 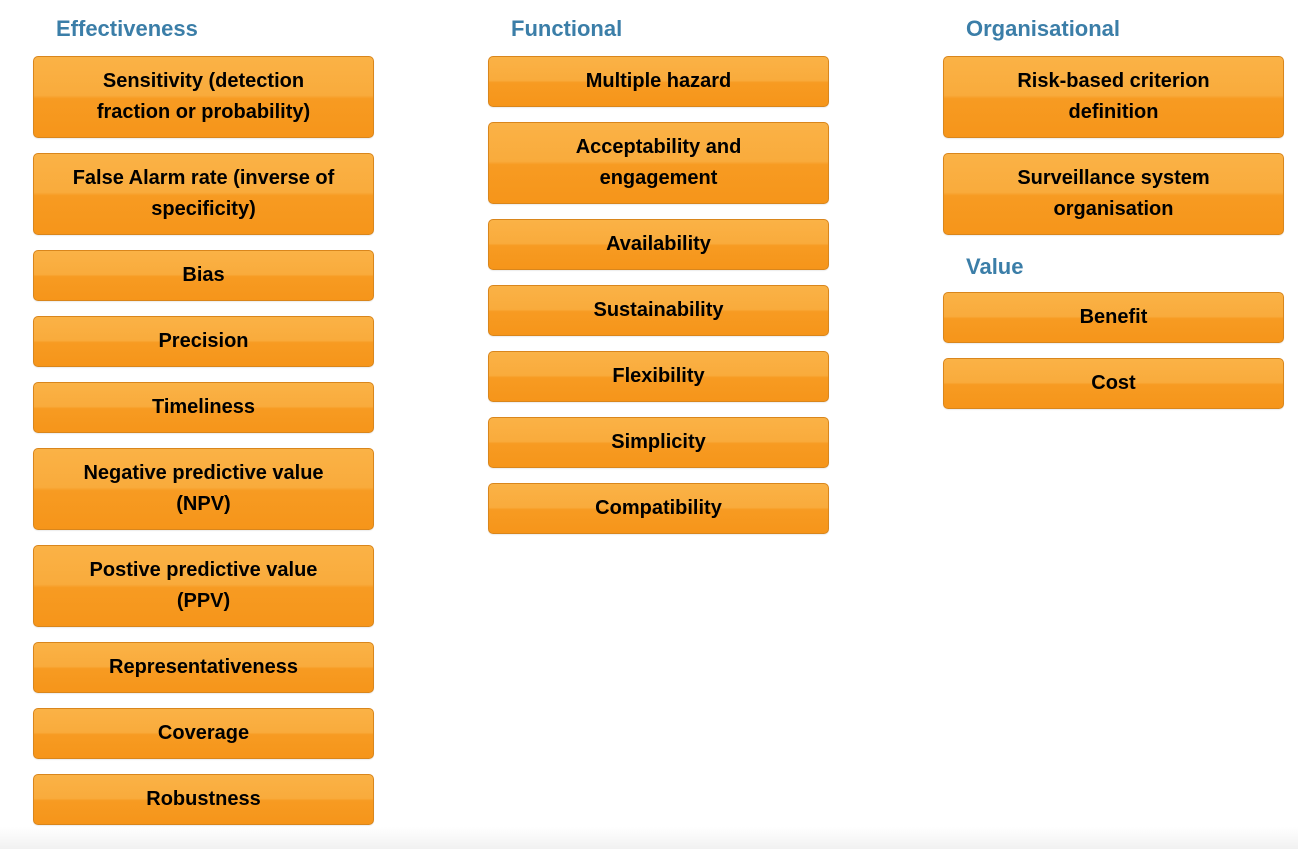 I want to click on attribute-box-multiple-hazard: Multiple hazard, so click(x=658, y=81).